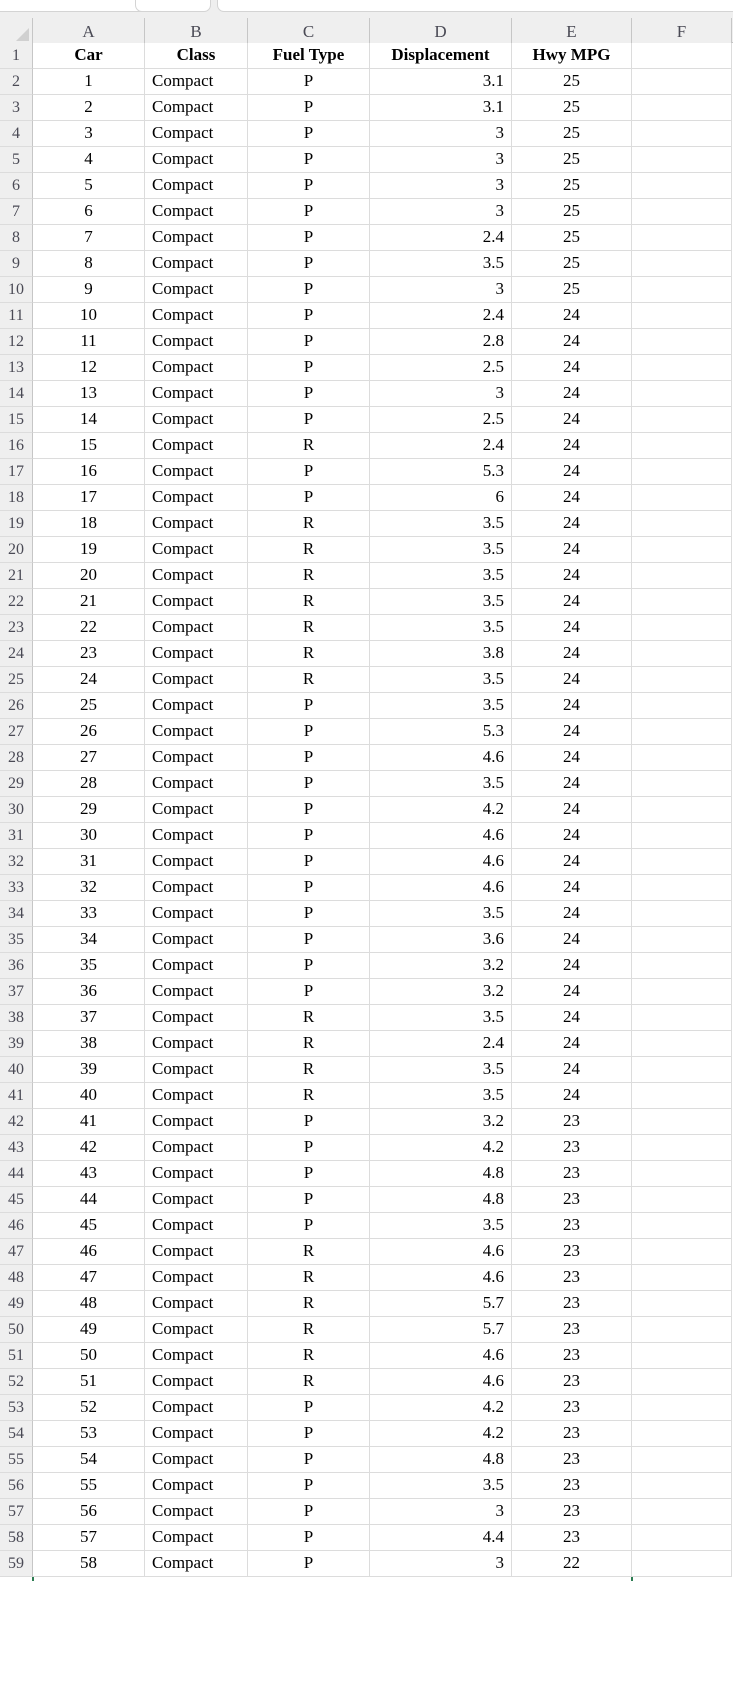 This screenshot has width=733, height=1699. I want to click on row-header-55: 55, so click(16, 1460).